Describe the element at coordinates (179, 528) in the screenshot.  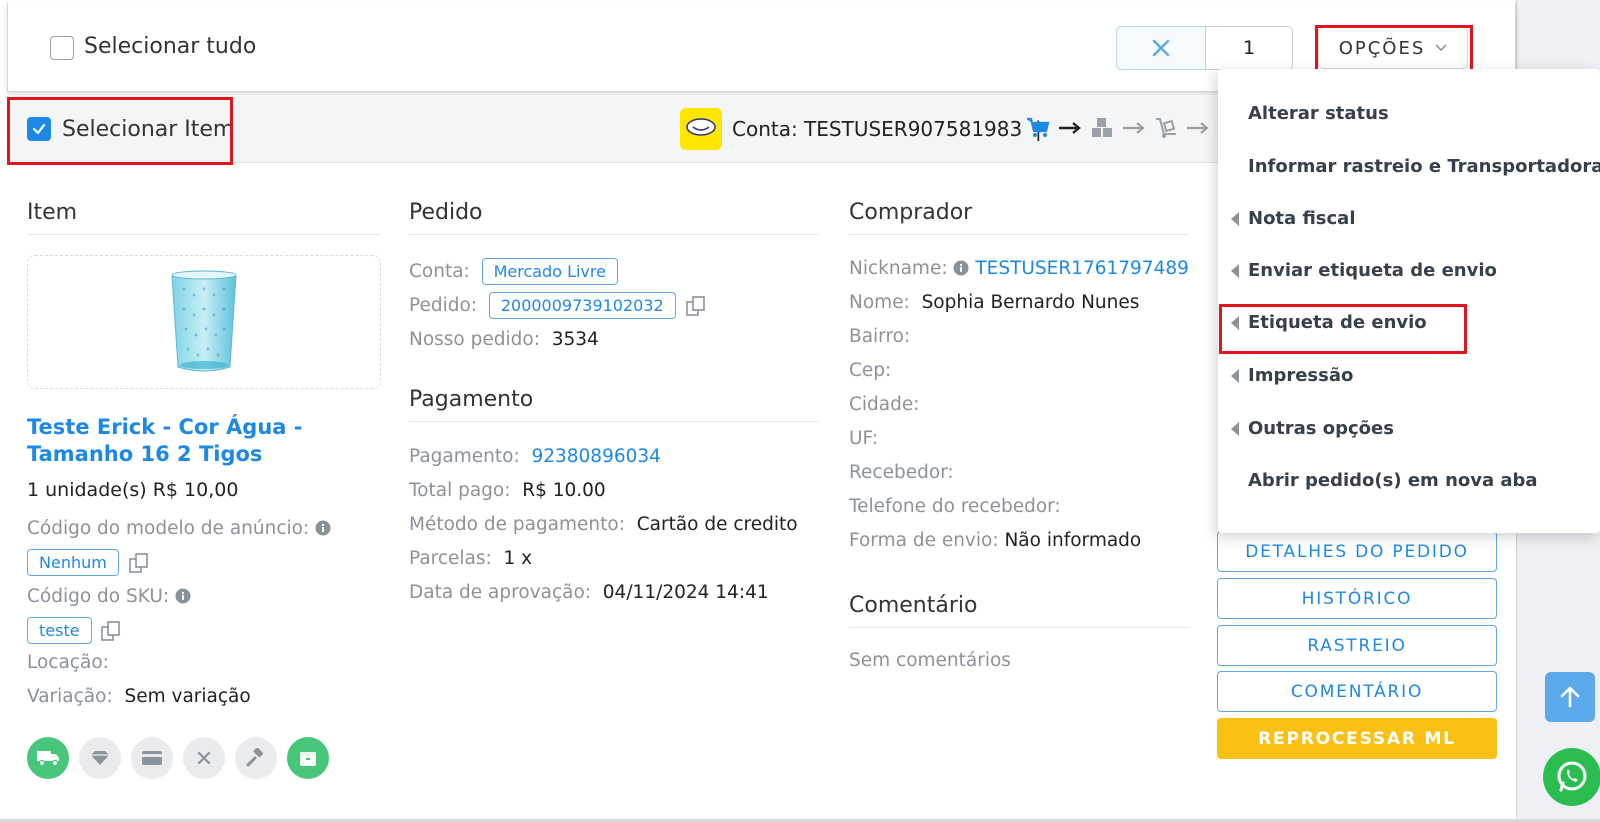
I see `model-code-row: Código do modelo de anúncio:` at that location.